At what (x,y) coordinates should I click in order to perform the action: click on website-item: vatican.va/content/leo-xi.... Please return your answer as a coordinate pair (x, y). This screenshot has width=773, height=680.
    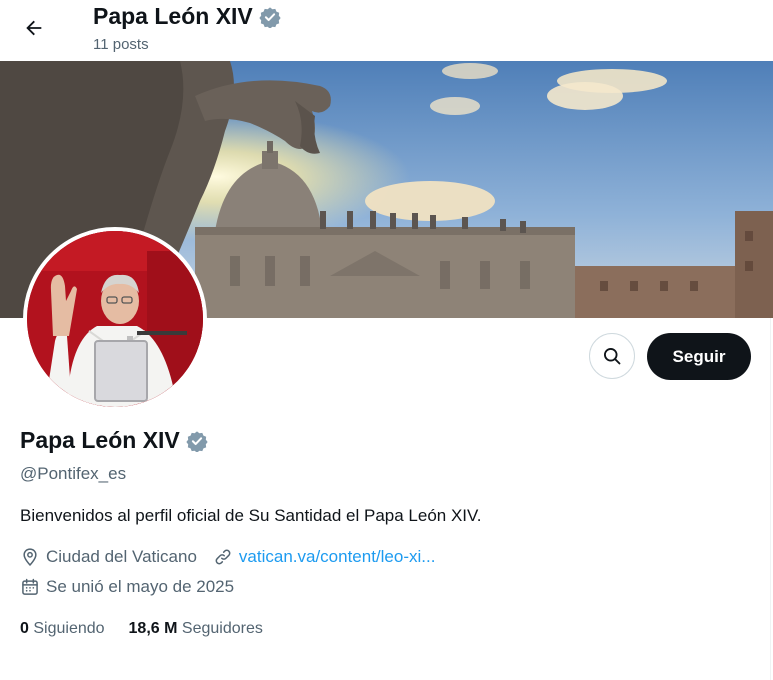
    Looking at the image, I should click on (324, 557).